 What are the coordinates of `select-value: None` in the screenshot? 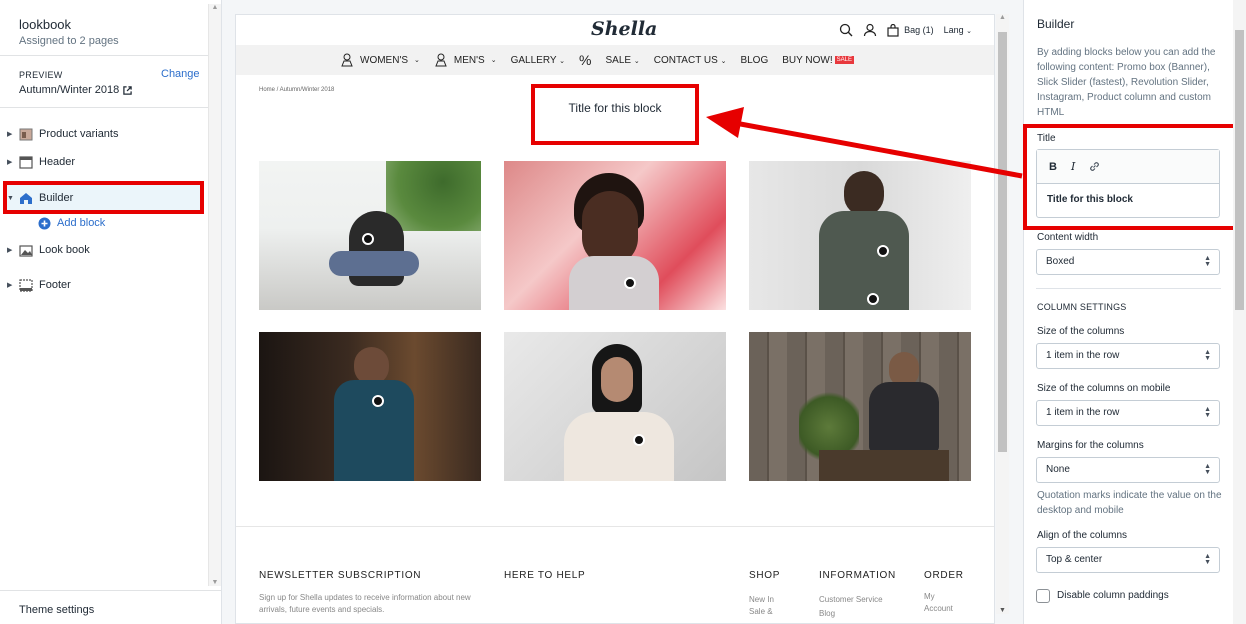 It's located at (1058, 469).